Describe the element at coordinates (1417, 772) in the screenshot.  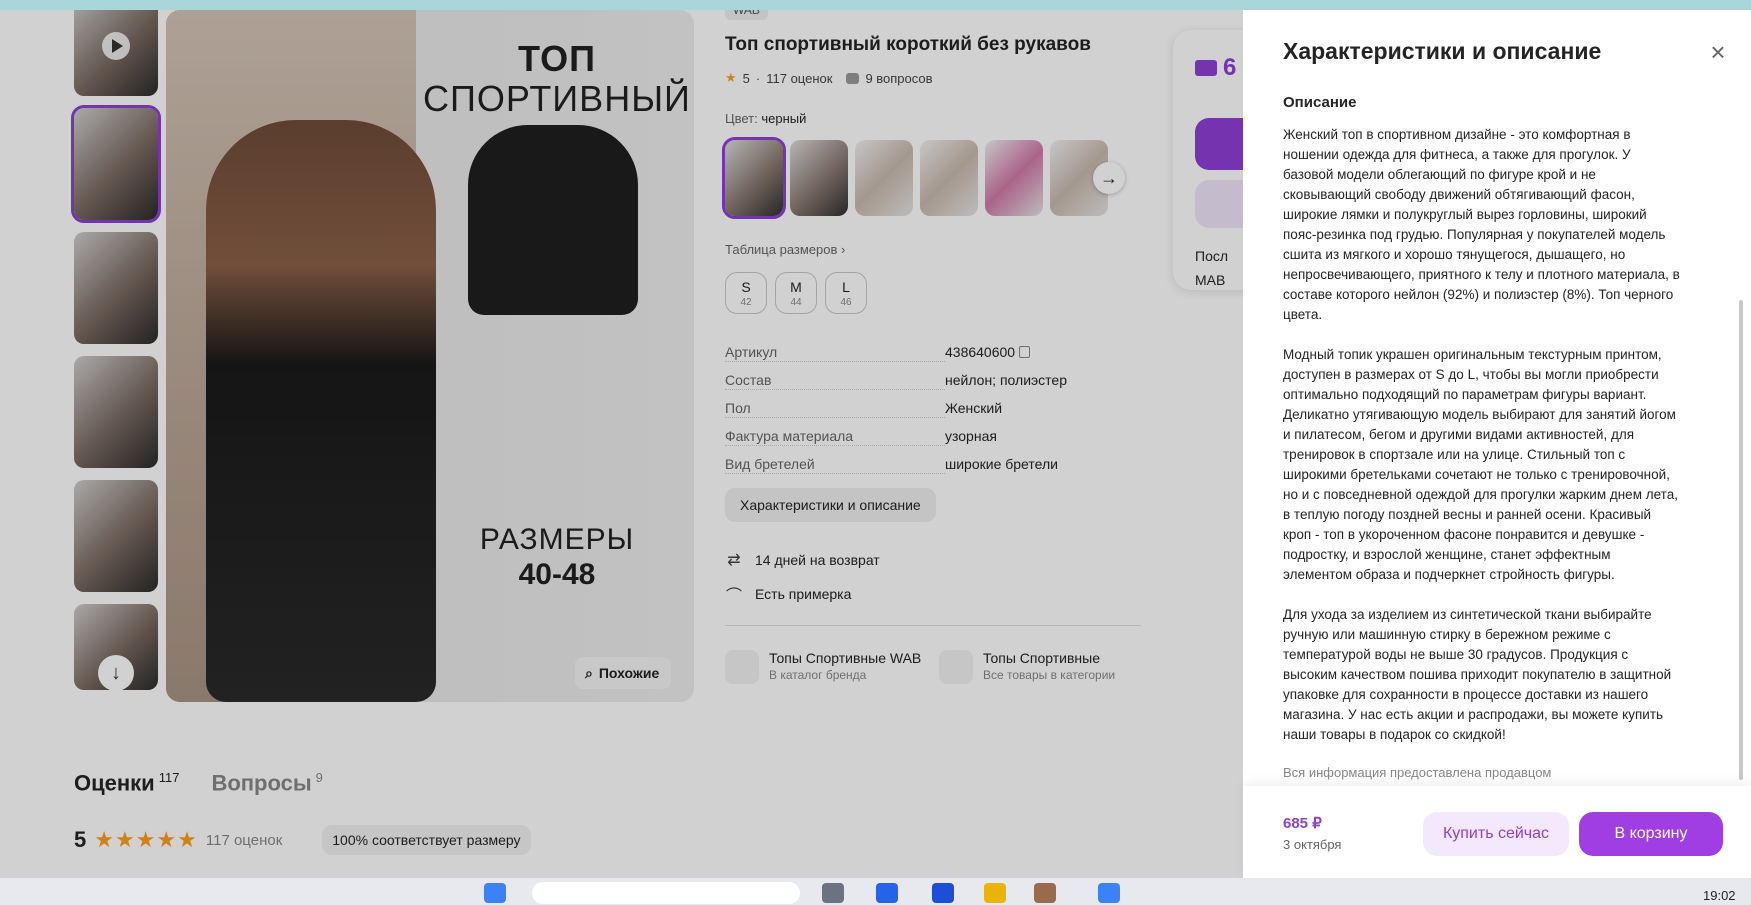
I see `seller-note: Вся информация предоставлена продавцом` at that location.